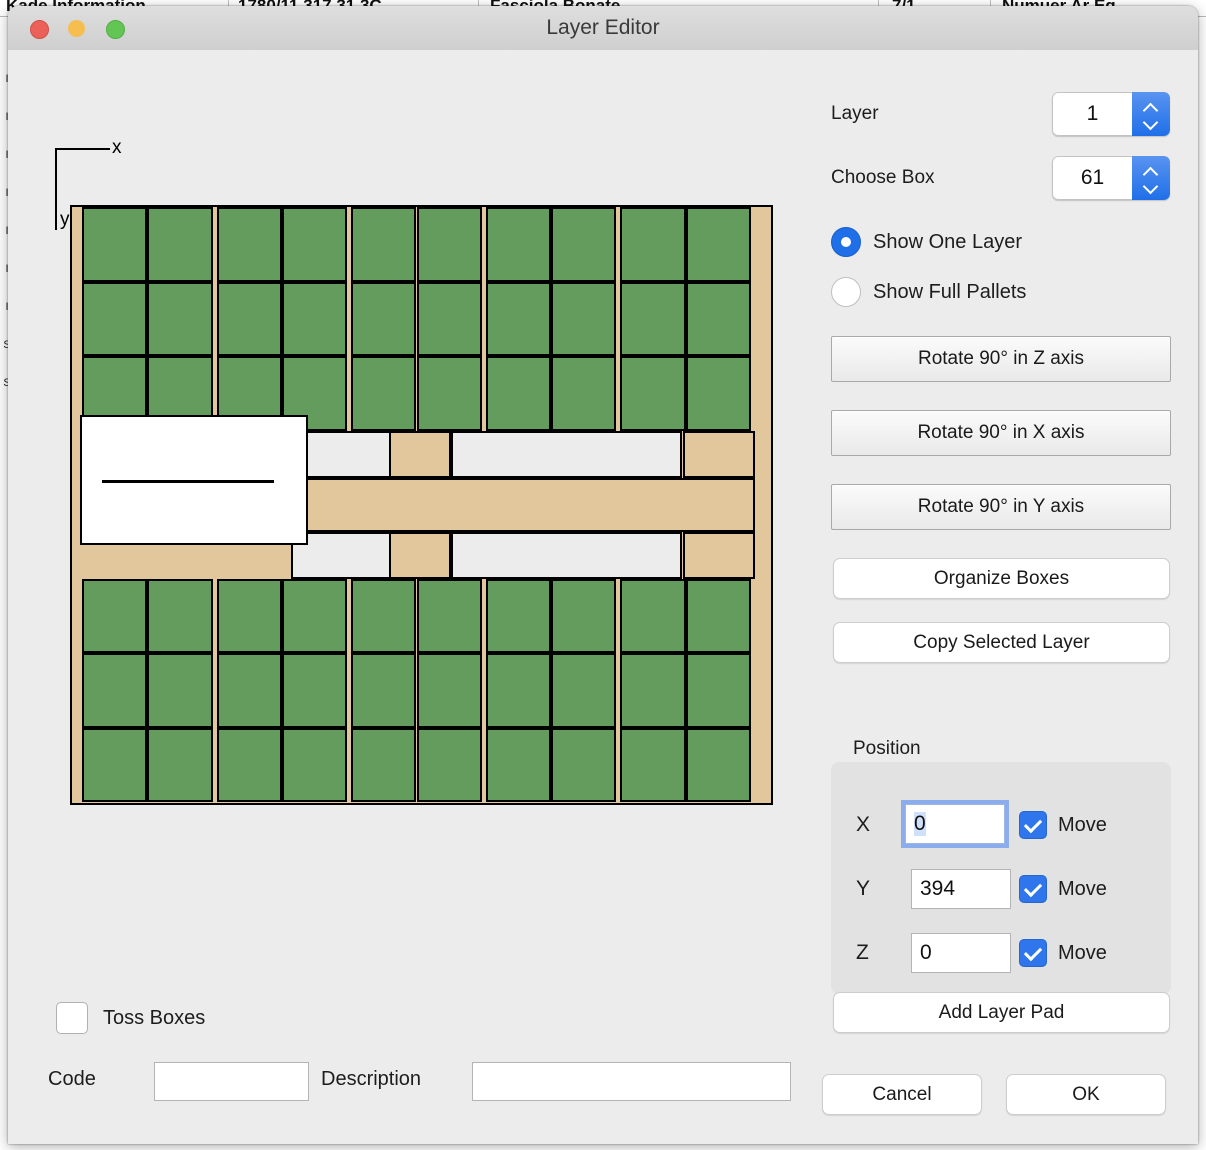  What do you see at coordinates (1063, 889) in the screenshot?
I see `position-y-move-checkbox: Move` at bounding box center [1063, 889].